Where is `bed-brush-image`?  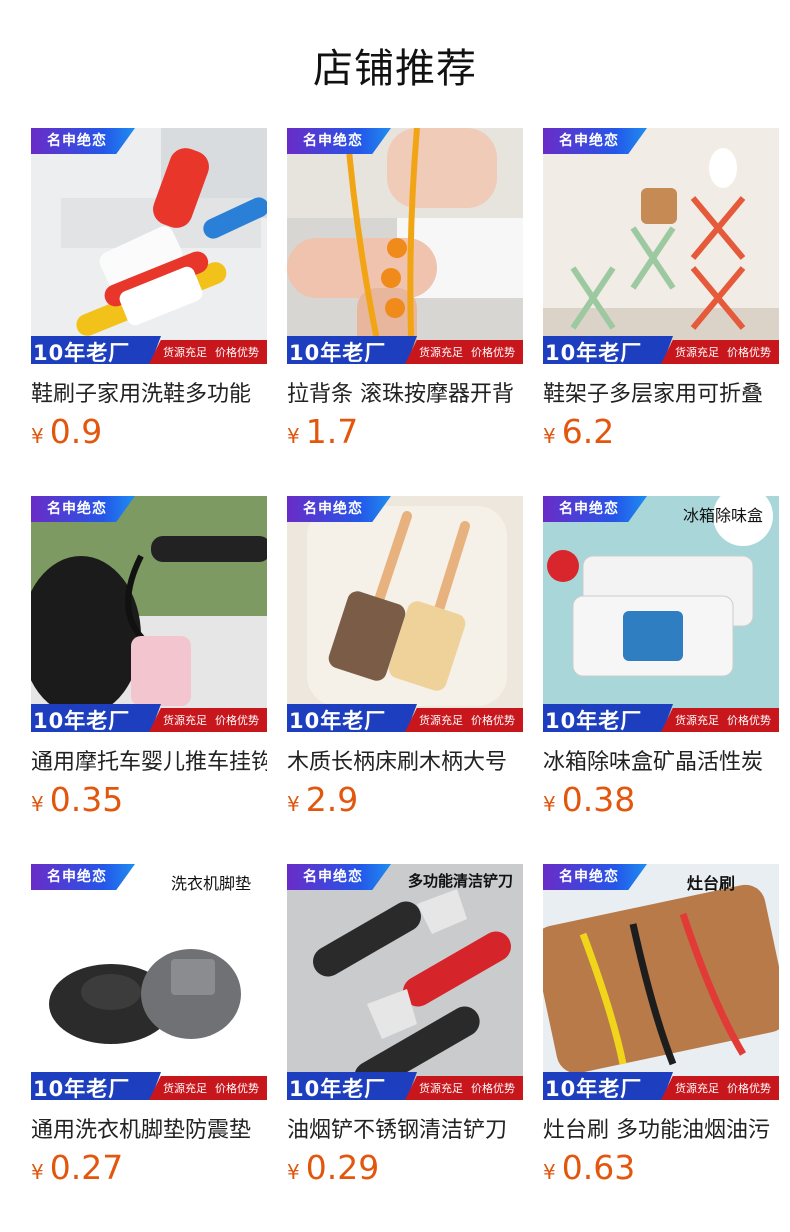
bed-brush-image is located at coordinates (405, 614).